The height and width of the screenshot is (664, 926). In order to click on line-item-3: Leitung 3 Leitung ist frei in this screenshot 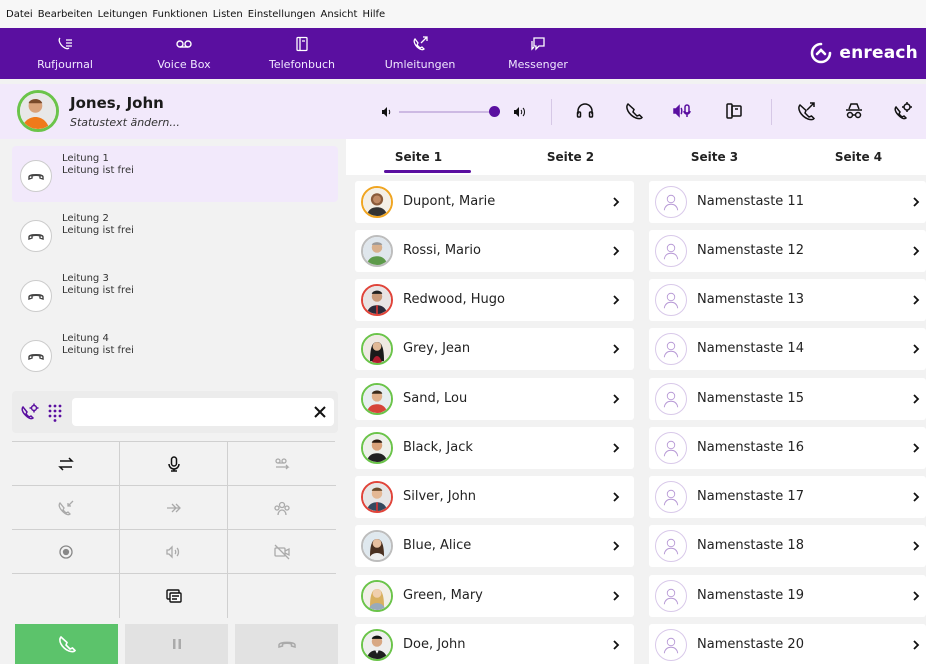, I will do `click(175, 294)`.